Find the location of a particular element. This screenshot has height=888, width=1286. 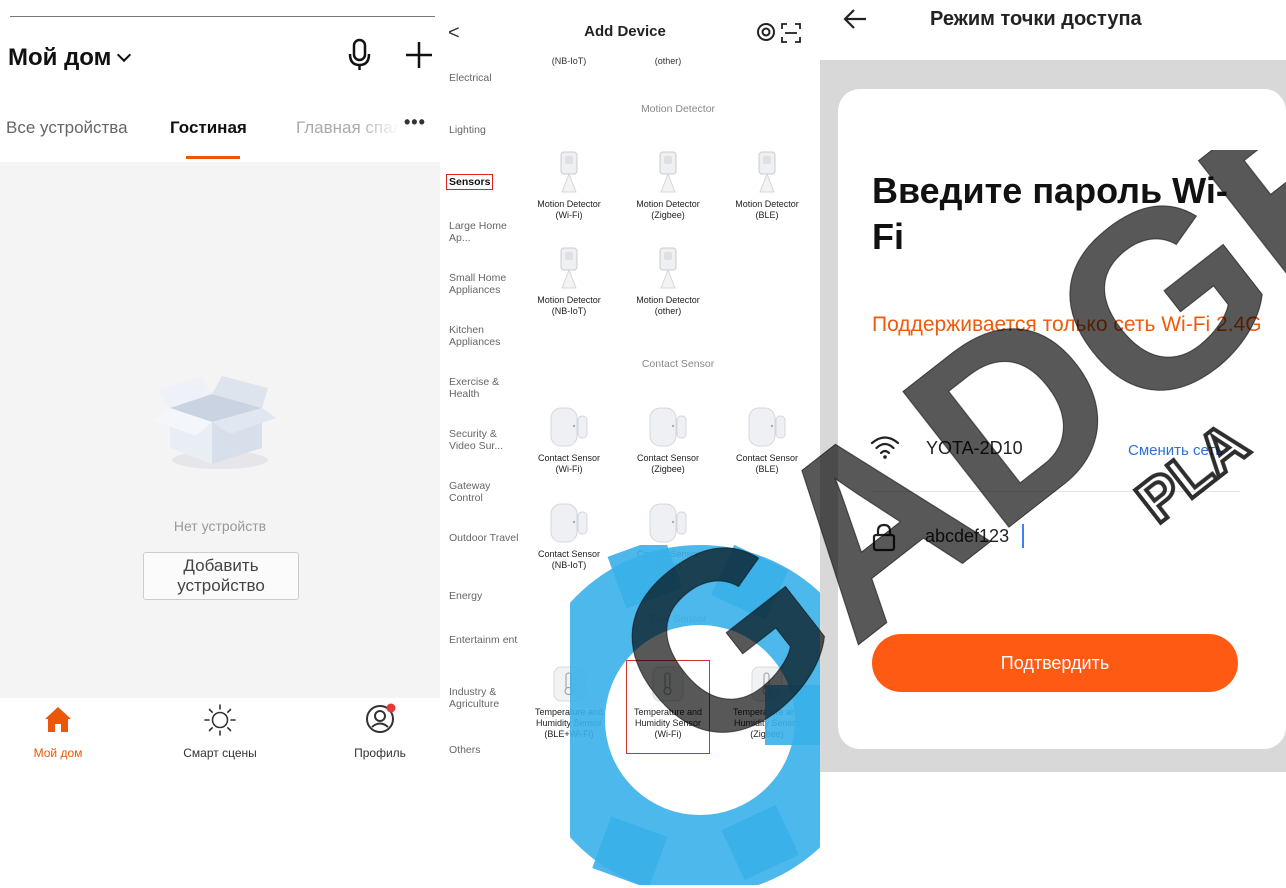

nav-label: Смарт сцены is located at coordinates (220, 753).